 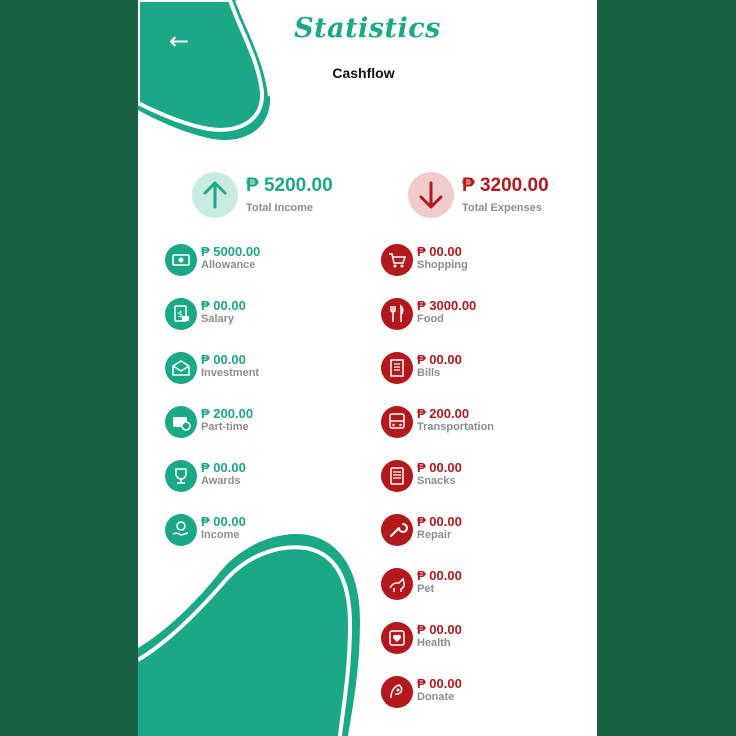 What do you see at coordinates (426, 589) in the screenshot?
I see `item-label: Pet` at bounding box center [426, 589].